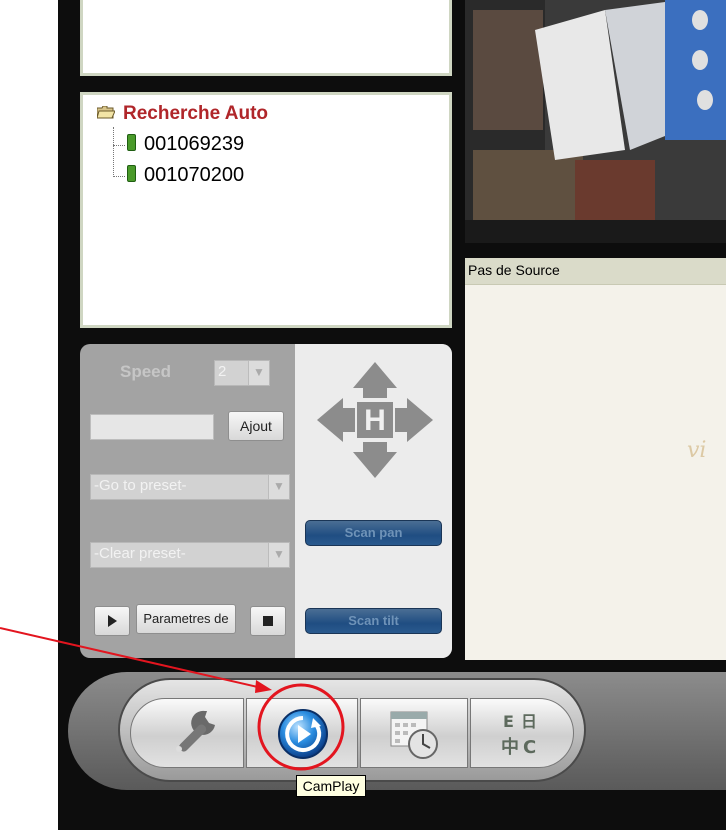 The height and width of the screenshot is (830, 726). I want to click on highlight-circle, so click(301, 727).